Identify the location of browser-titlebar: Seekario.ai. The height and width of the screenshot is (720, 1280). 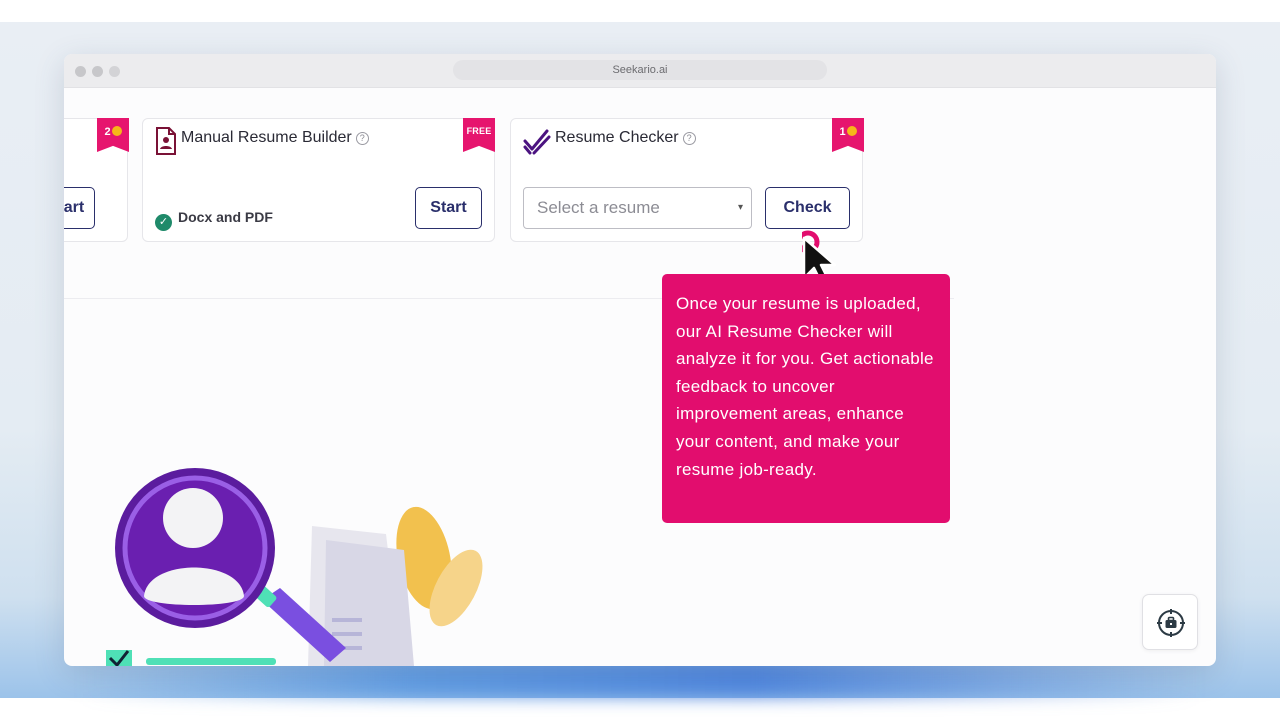
(640, 71).